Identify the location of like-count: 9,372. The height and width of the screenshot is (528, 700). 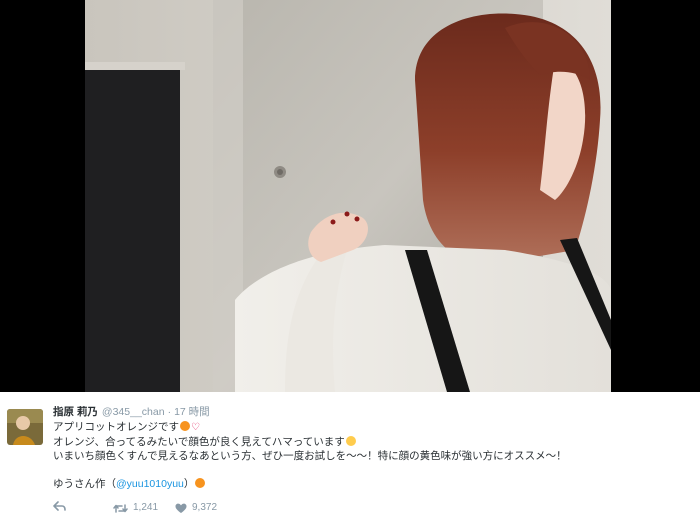
(205, 507).